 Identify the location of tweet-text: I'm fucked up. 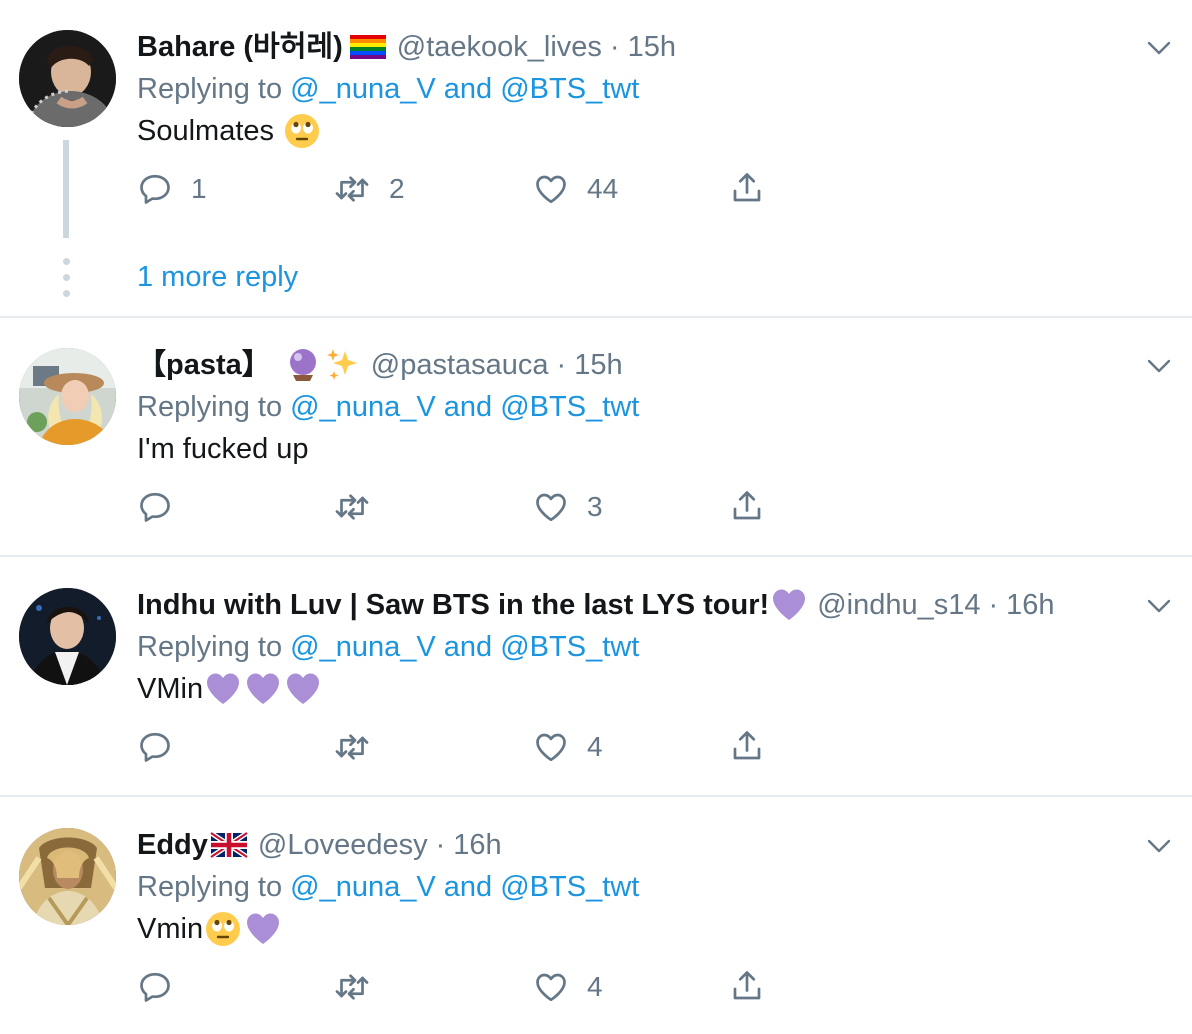
(223, 449).